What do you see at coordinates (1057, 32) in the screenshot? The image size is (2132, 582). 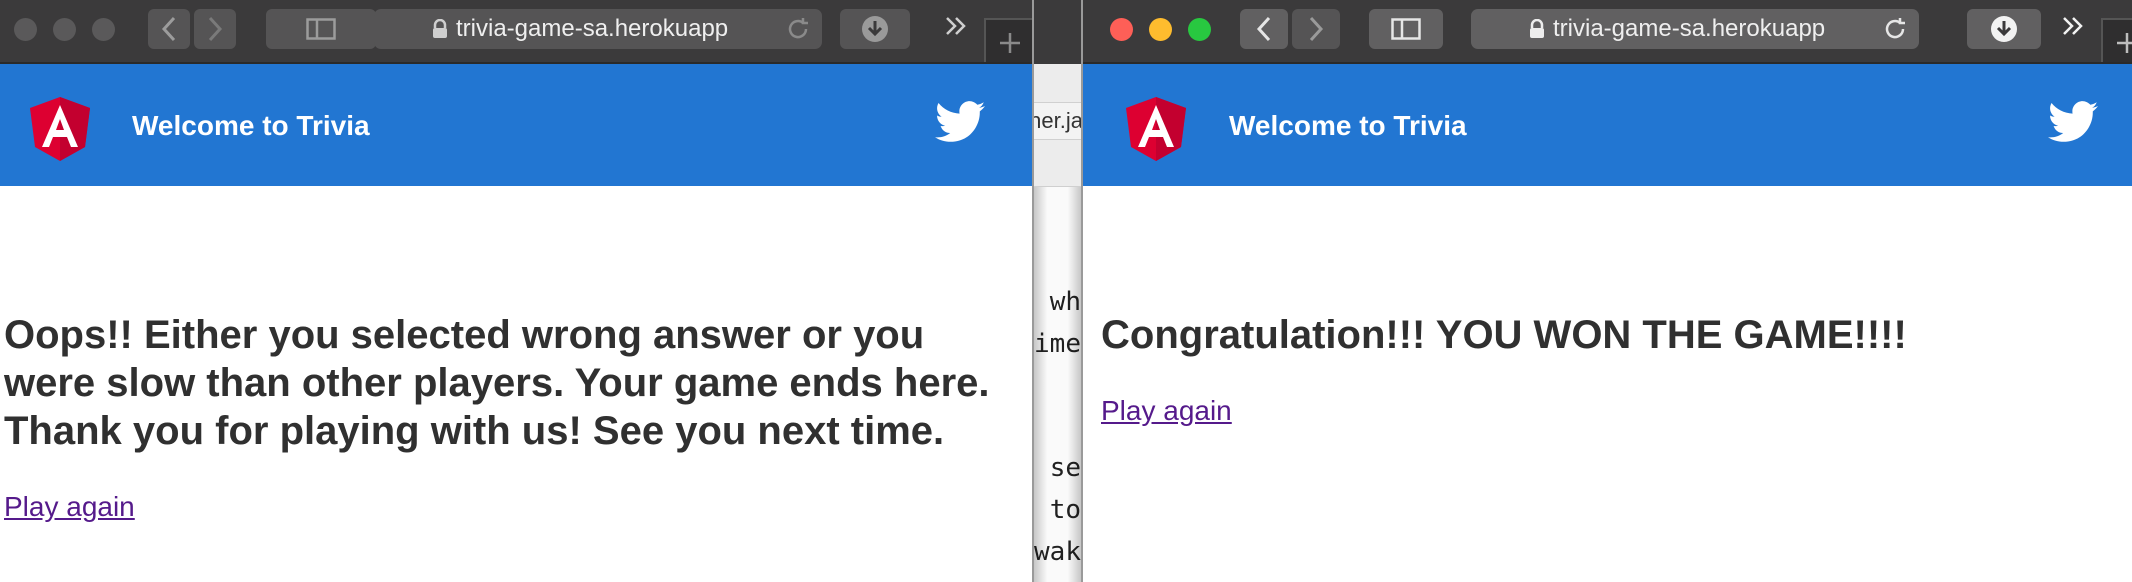 I see `background-toolbar` at bounding box center [1057, 32].